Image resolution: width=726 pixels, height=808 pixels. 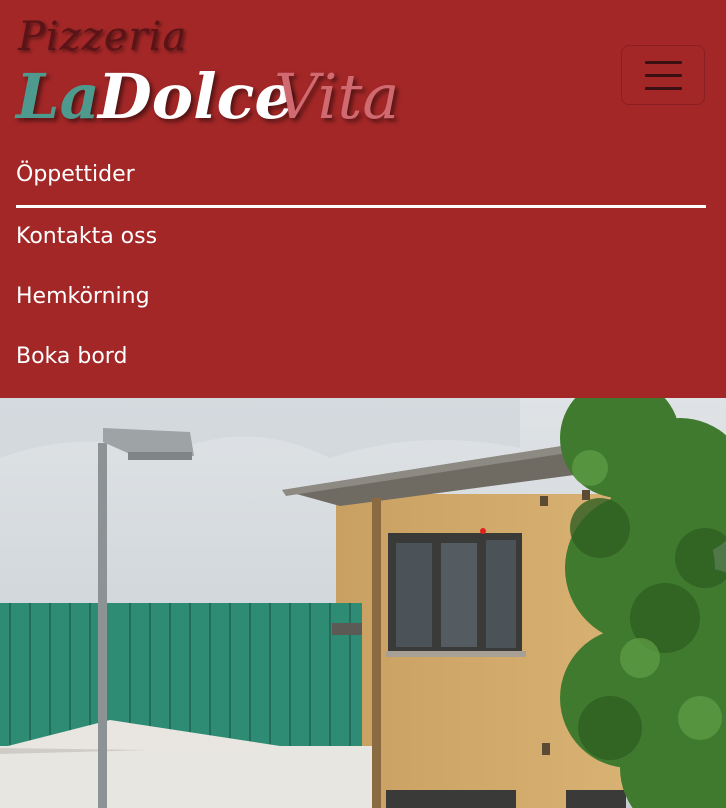 I want to click on site-logo: Pizzeria La Dolce Vita, so click(x=208, y=74).